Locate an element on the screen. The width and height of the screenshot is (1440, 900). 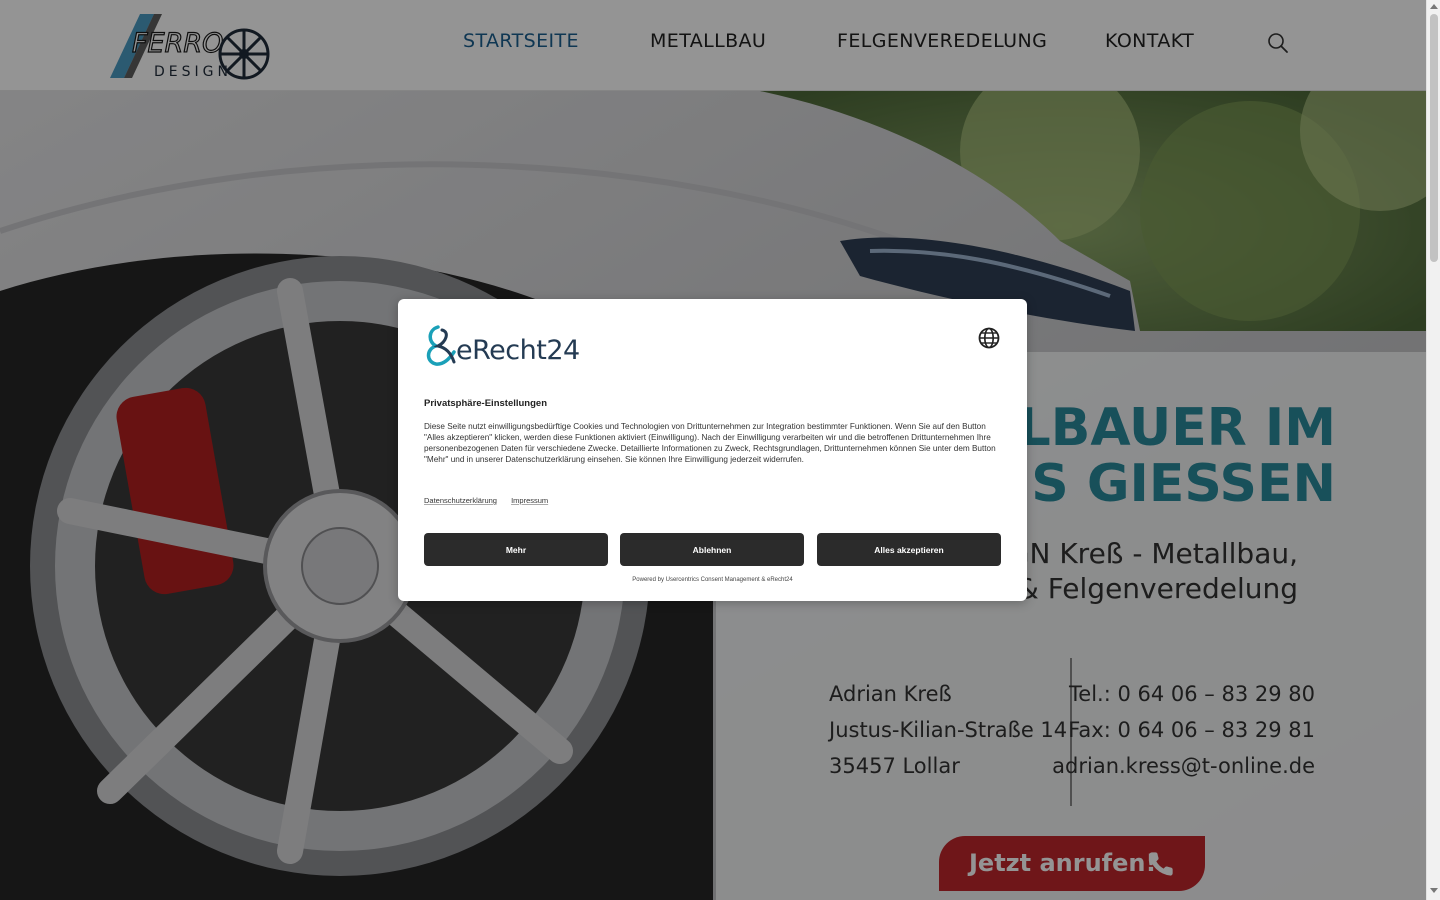
scroll-down-arrow-icon is located at coordinates (1434, 890).